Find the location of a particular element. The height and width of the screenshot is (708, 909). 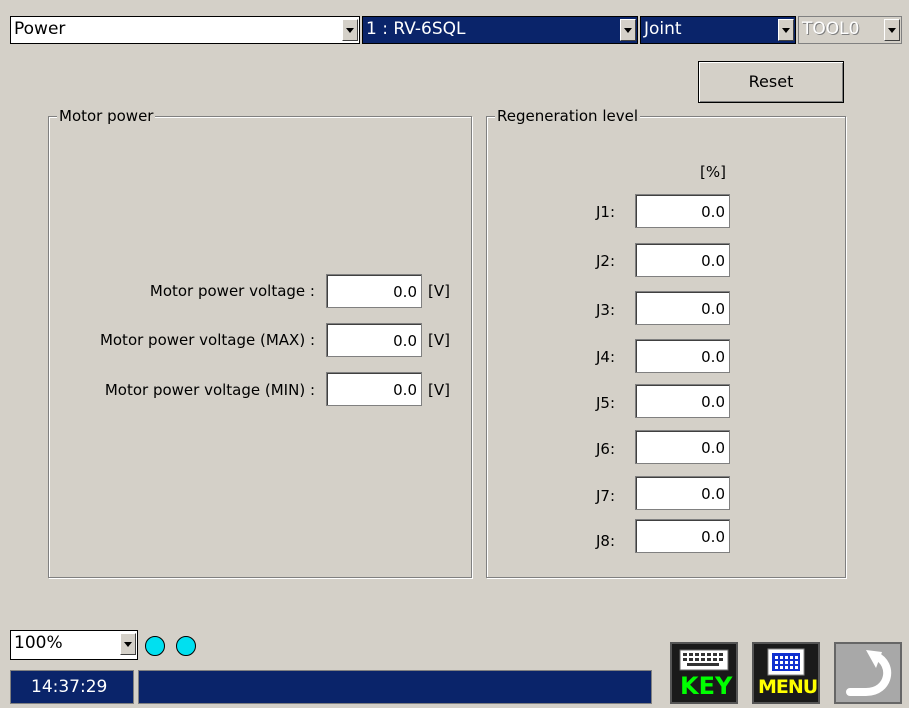

reset-button: Reset is located at coordinates (771, 82).